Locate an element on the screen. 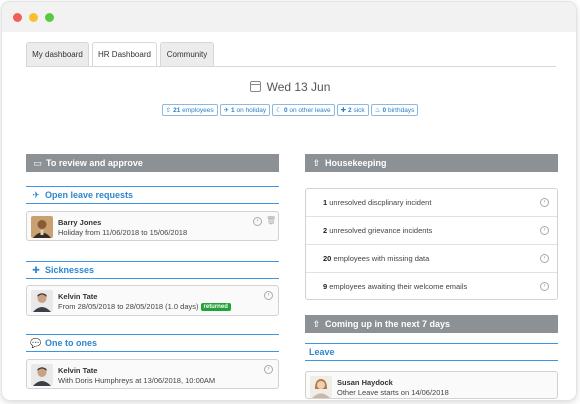 The width and height of the screenshot is (580, 404). leave-detail: Holiday from 11/06/2018 to 15/06/2018 is located at coordinates (123, 232).